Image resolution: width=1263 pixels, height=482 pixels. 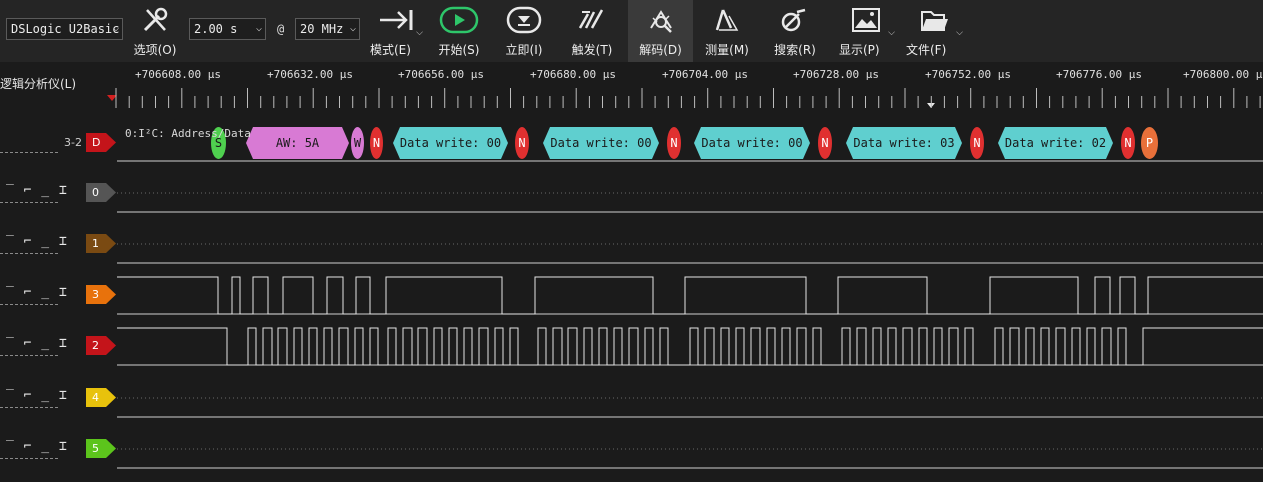 I want to click on channel-number: 0, so click(x=95, y=192).